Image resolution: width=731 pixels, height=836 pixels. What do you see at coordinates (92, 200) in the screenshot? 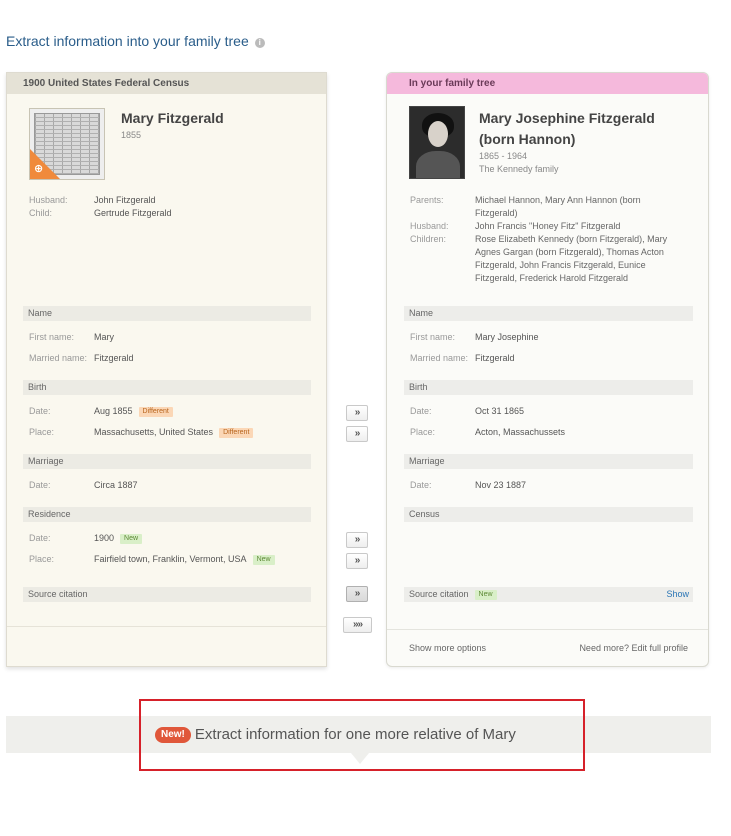
I see `record-husband-row: Husband: John Fitzgerald` at bounding box center [92, 200].